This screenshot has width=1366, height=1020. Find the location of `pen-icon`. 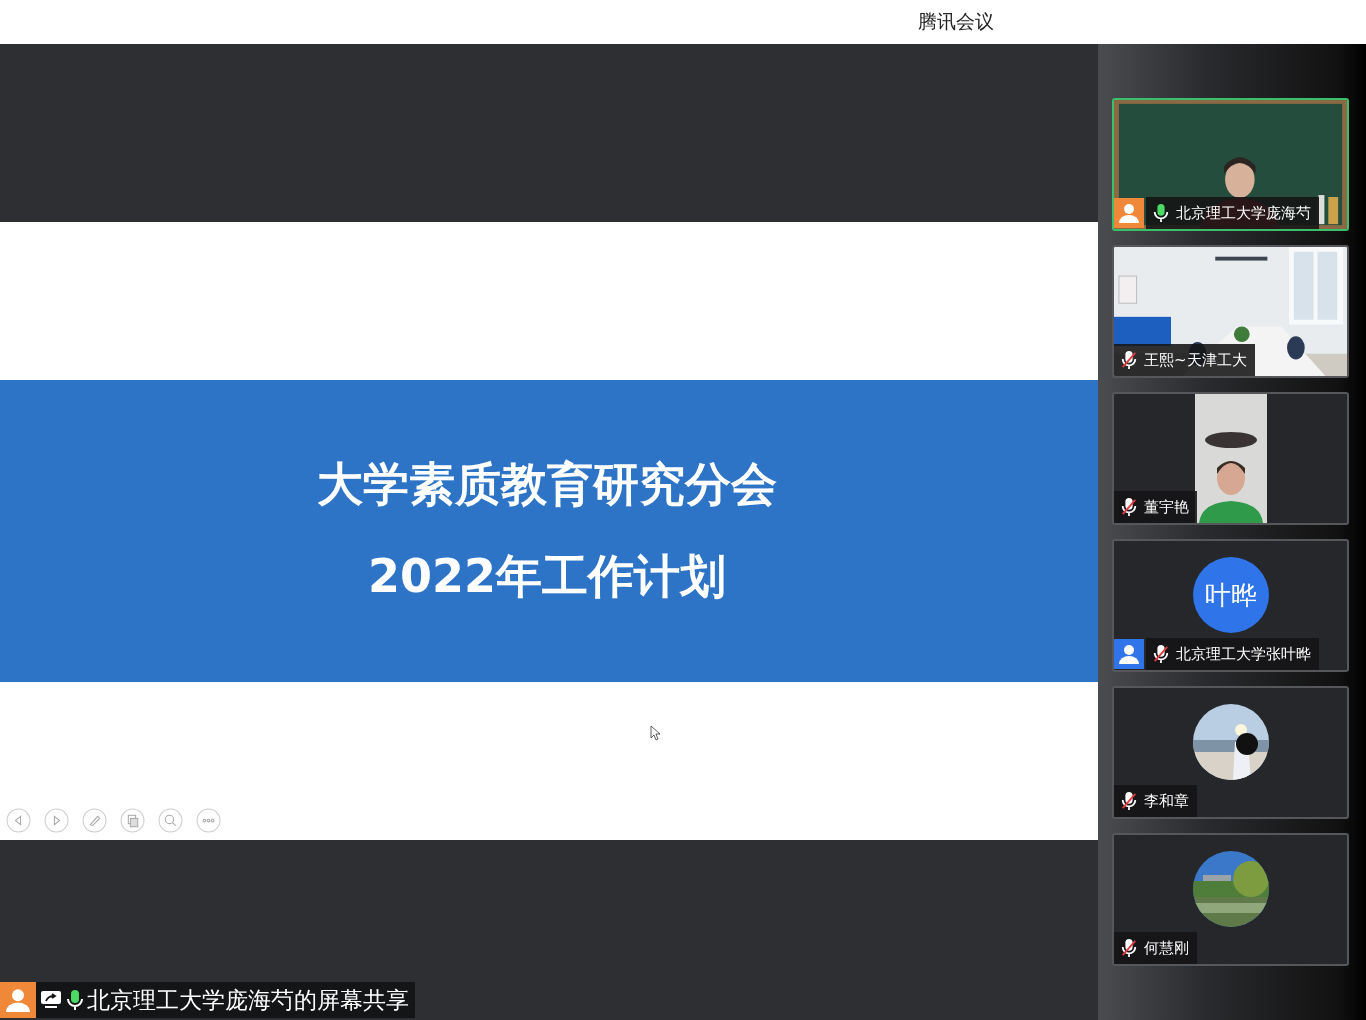

pen-icon is located at coordinates (94, 820).